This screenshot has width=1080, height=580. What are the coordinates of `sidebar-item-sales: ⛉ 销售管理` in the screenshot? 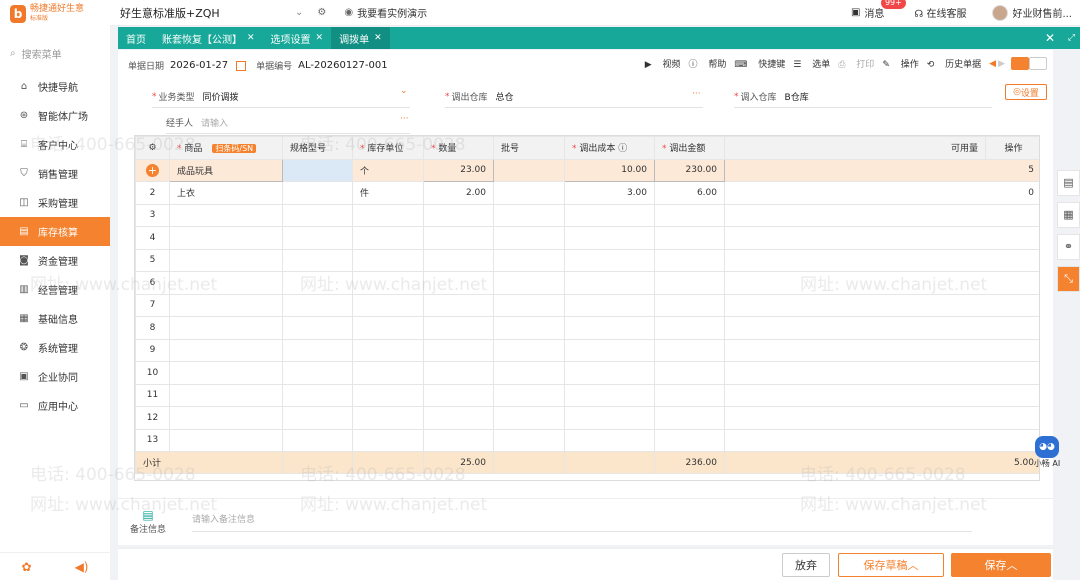 It's located at (55, 173).